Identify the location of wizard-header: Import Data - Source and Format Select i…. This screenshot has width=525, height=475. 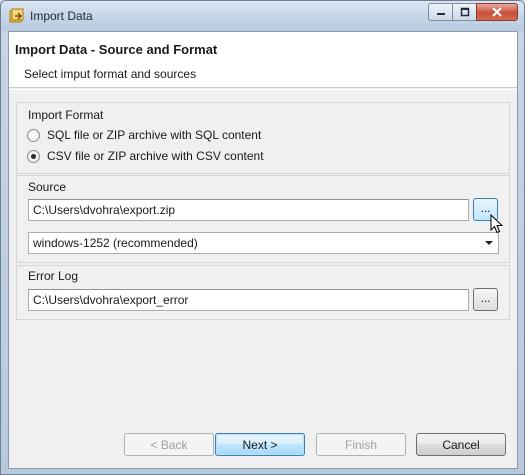
(263, 60).